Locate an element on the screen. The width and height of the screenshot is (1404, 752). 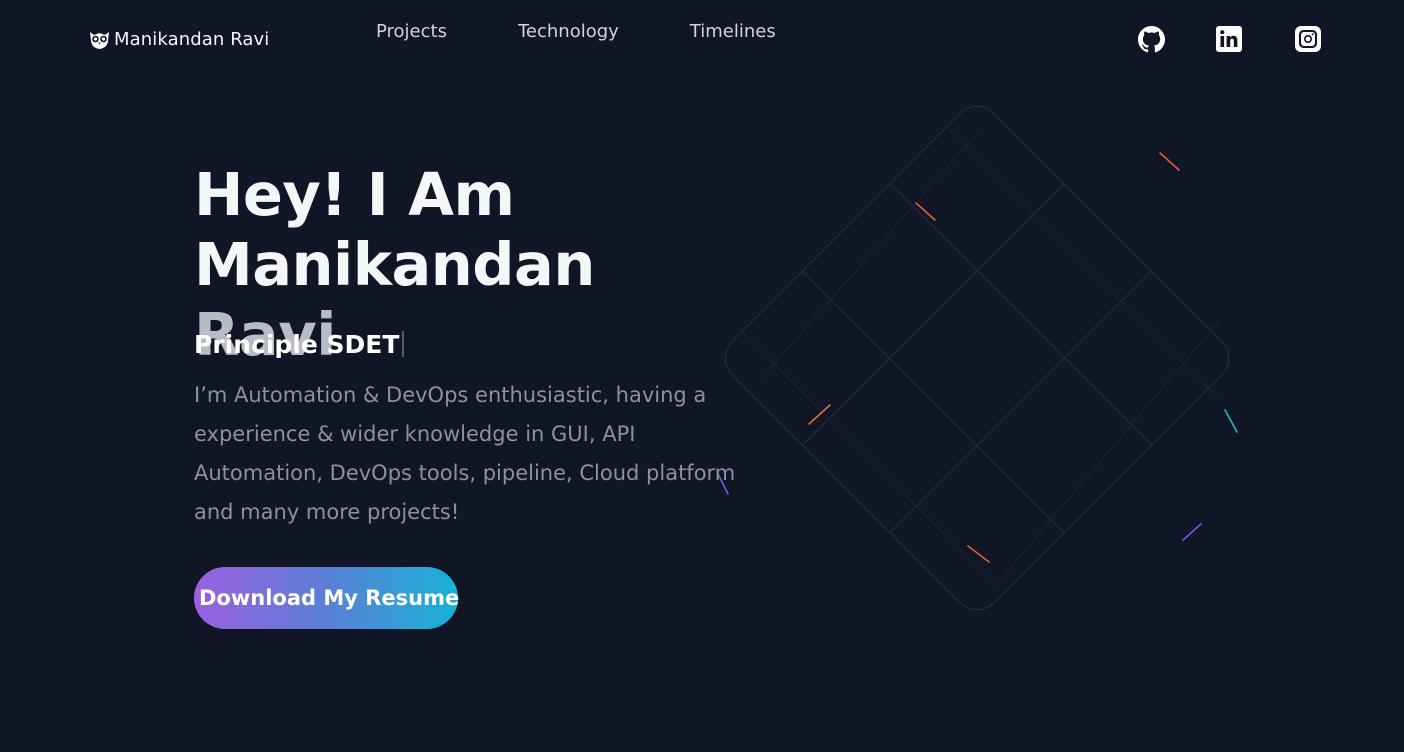
linkedin-icon is located at coordinates (1229, 39).